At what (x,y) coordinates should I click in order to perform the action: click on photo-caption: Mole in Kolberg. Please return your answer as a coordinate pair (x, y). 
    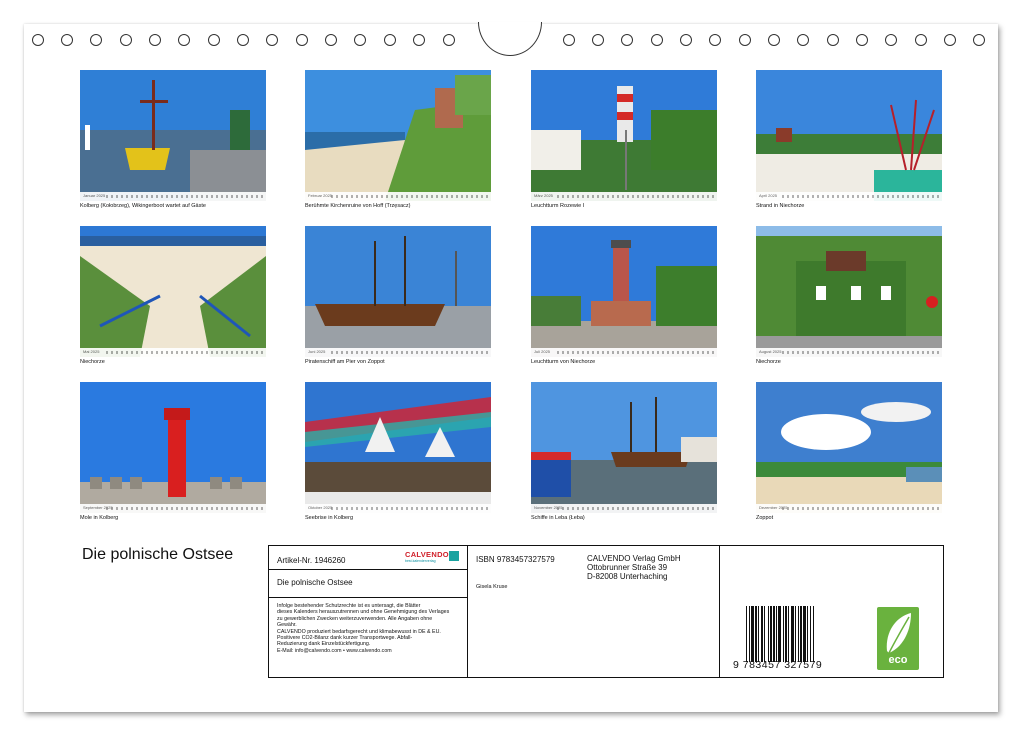
    Looking at the image, I should click on (99, 518).